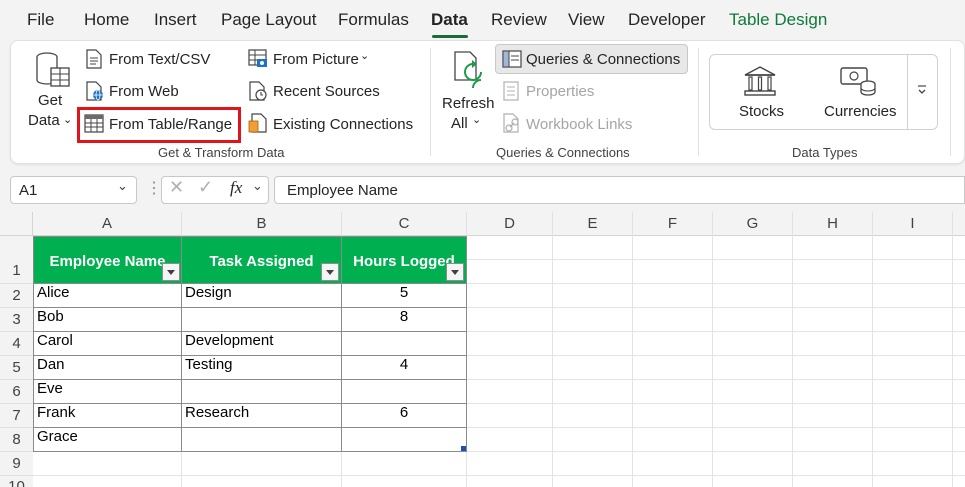  What do you see at coordinates (16, 344) in the screenshot?
I see `row-header-4: 4` at bounding box center [16, 344].